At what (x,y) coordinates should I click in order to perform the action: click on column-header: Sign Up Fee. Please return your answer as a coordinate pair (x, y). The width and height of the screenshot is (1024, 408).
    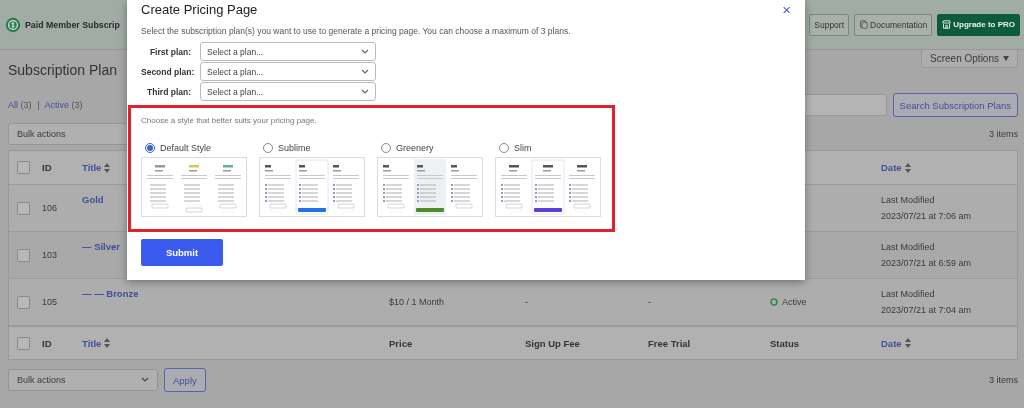
    Looking at the image, I should click on (553, 343).